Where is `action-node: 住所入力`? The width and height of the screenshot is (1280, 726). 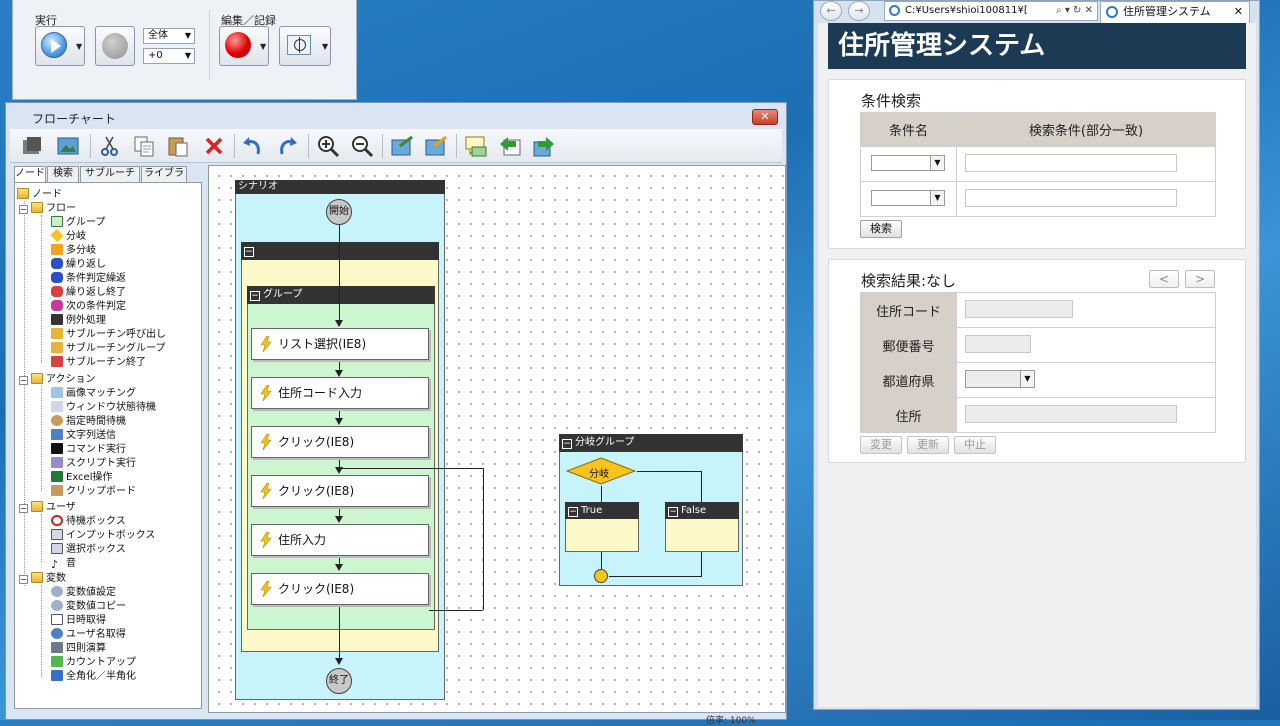 action-node: 住所入力 is located at coordinates (340, 540).